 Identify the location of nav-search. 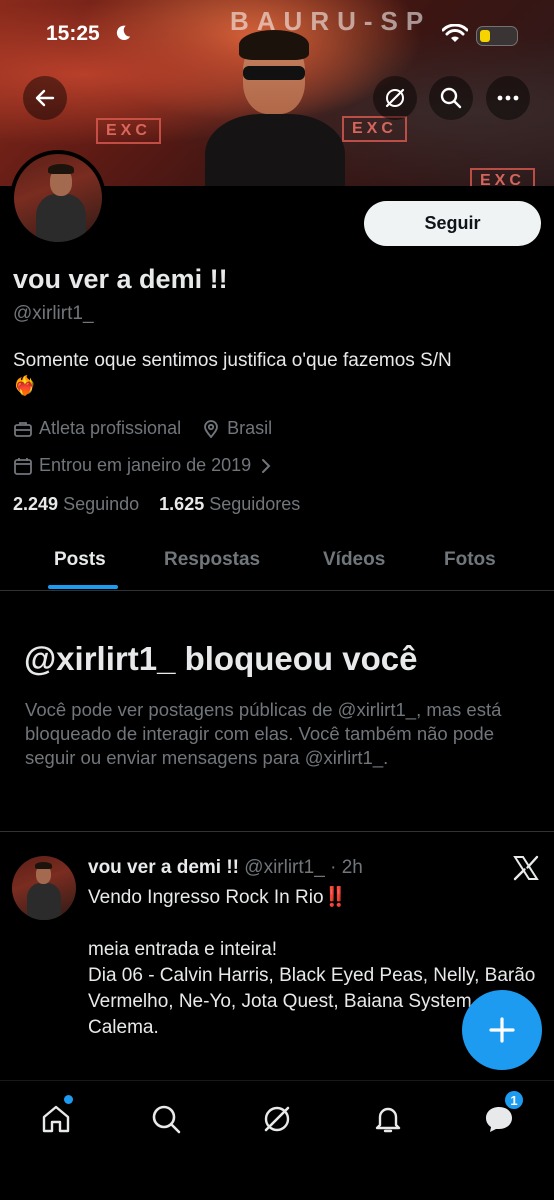
(166, 1119).